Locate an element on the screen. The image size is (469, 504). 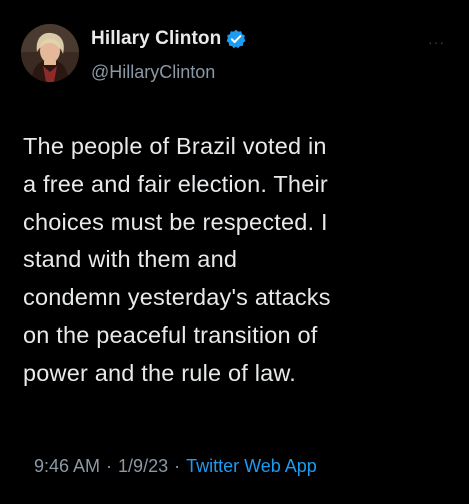
author-name-row: Hillary Clinton is located at coordinates (168, 39).